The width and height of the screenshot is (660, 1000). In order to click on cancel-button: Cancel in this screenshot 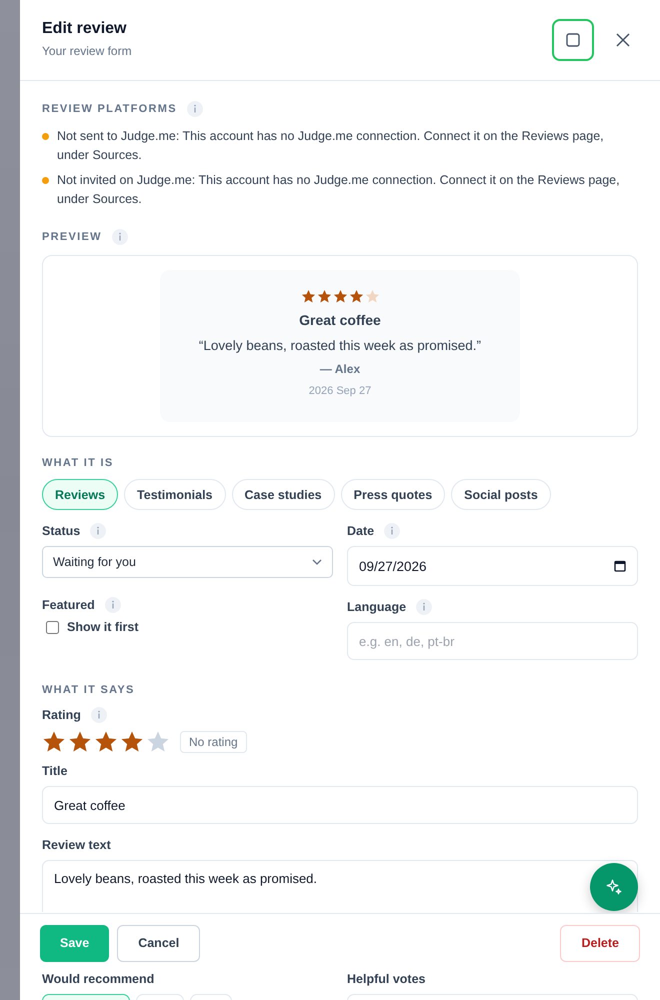, I will do `click(158, 943)`.